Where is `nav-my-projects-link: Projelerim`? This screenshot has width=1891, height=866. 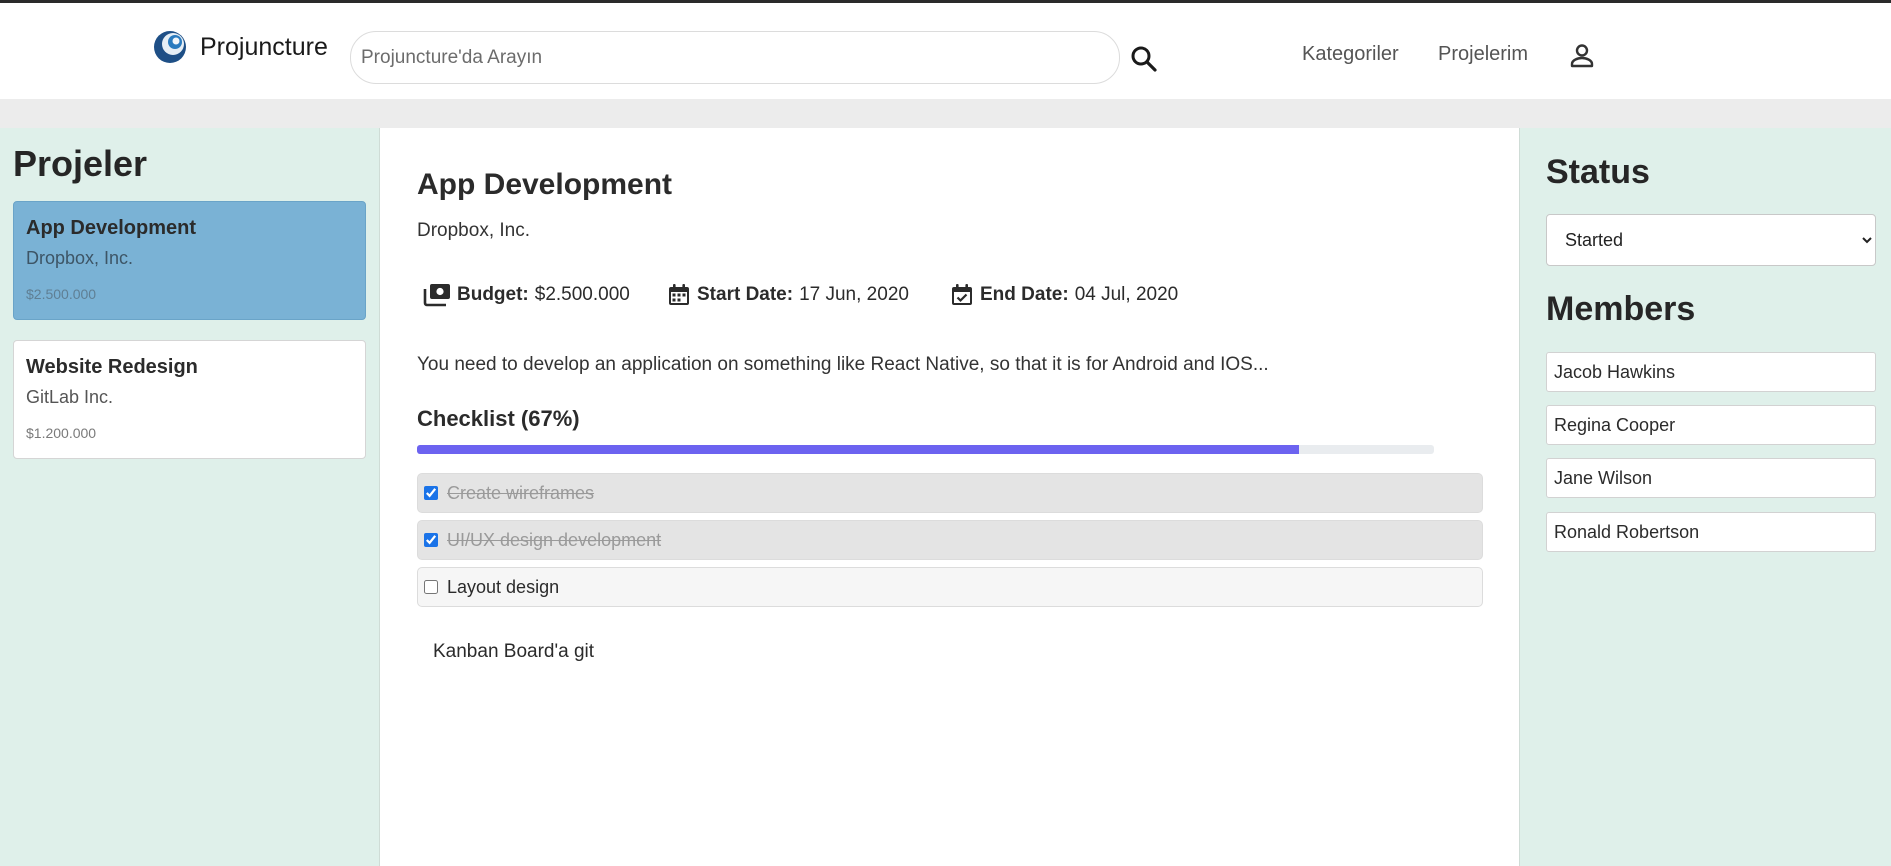 nav-my-projects-link: Projelerim is located at coordinates (1483, 54).